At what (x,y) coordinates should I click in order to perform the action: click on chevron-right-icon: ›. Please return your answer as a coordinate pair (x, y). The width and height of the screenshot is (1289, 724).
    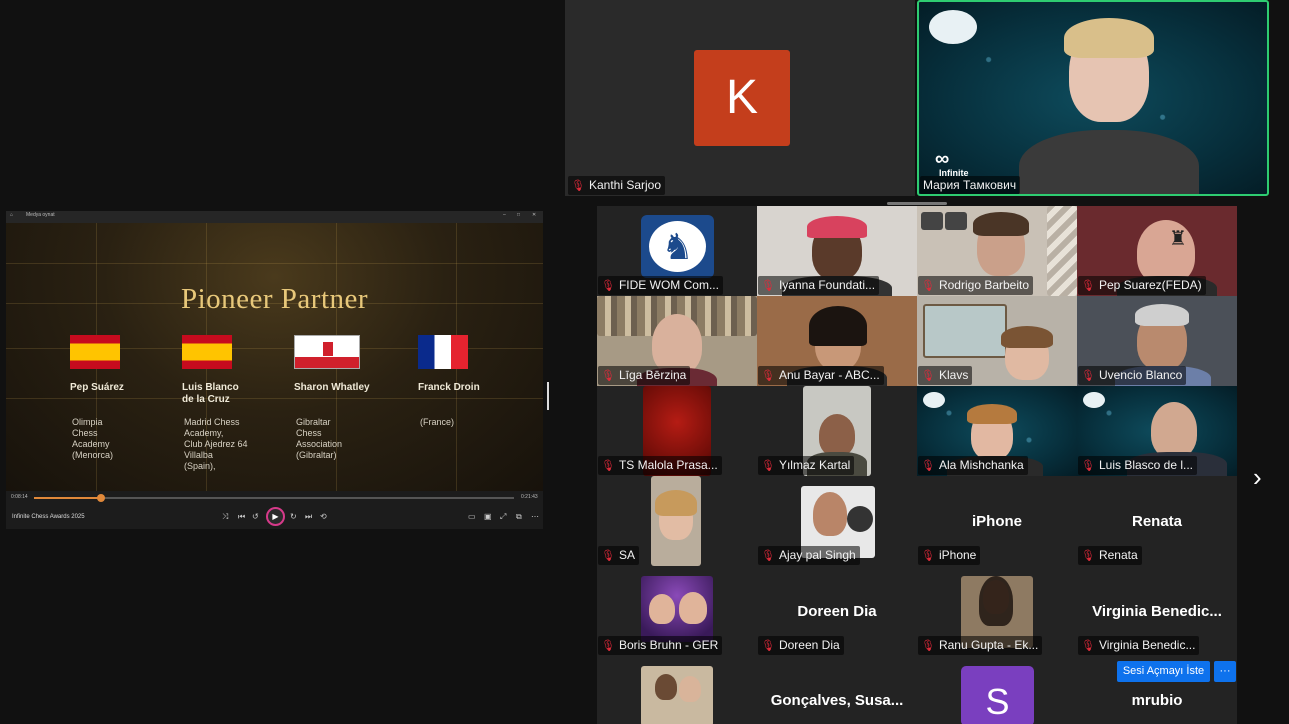
    Looking at the image, I should click on (1257, 477).